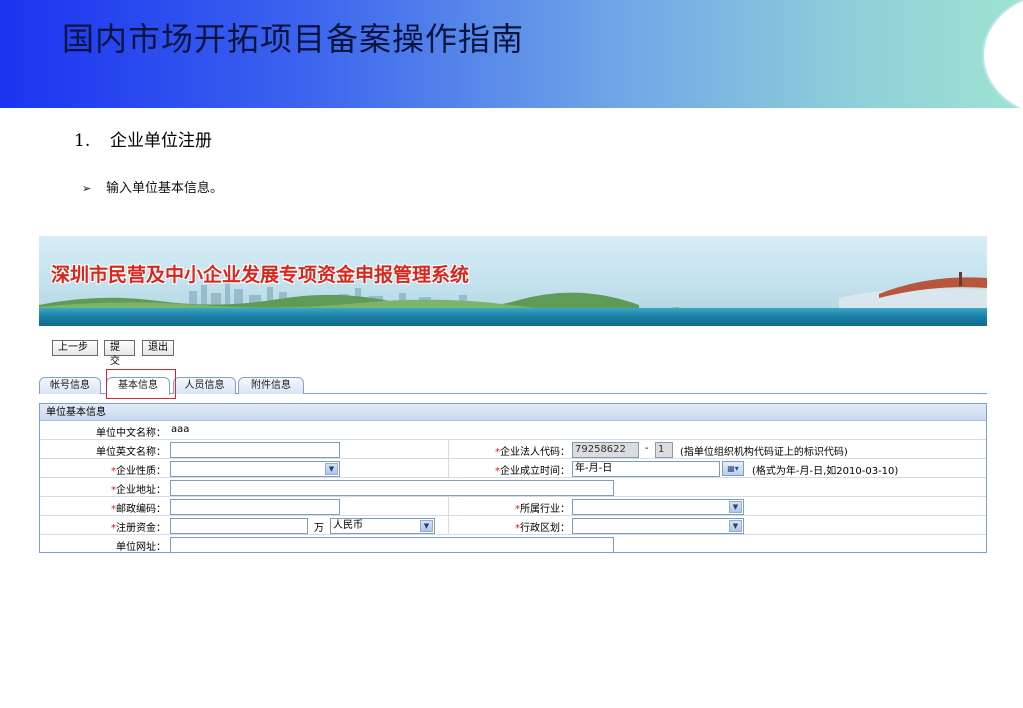 The height and width of the screenshot is (708, 1023). Describe the element at coordinates (271, 385) in the screenshot. I see `tab-attachment-info: 附件信息` at that location.